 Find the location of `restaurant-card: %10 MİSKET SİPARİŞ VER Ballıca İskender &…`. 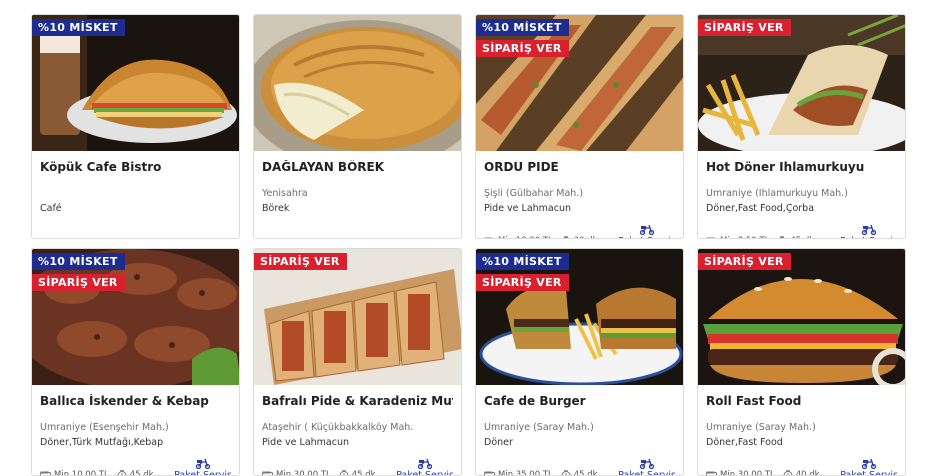

restaurant-card: %10 MİSKET SİPARİŞ VER Ballıca İskender &… is located at coordinates (135, 362).